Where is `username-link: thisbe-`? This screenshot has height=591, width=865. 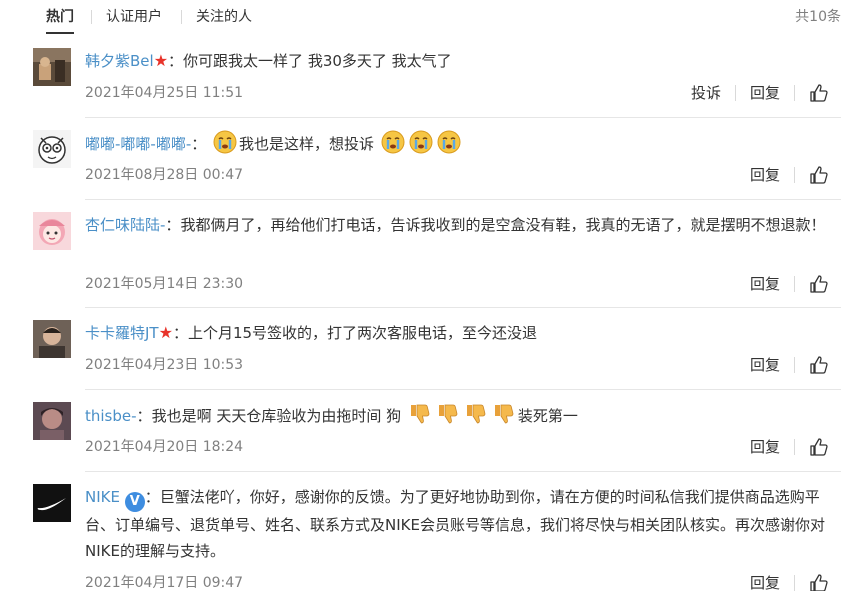
username-link: thisbe- is located at coordinates (111, 416).